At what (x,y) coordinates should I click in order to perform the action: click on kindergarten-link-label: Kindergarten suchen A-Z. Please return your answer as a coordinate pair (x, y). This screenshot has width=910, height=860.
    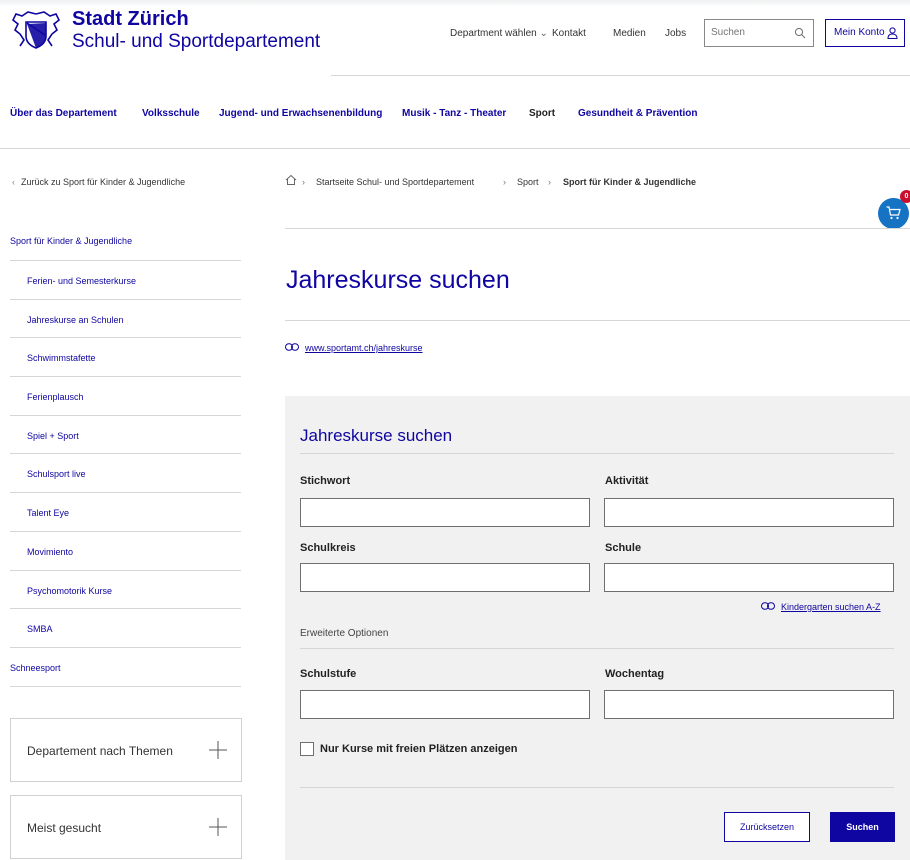
    Looking at the image, I should click on (831, 607).